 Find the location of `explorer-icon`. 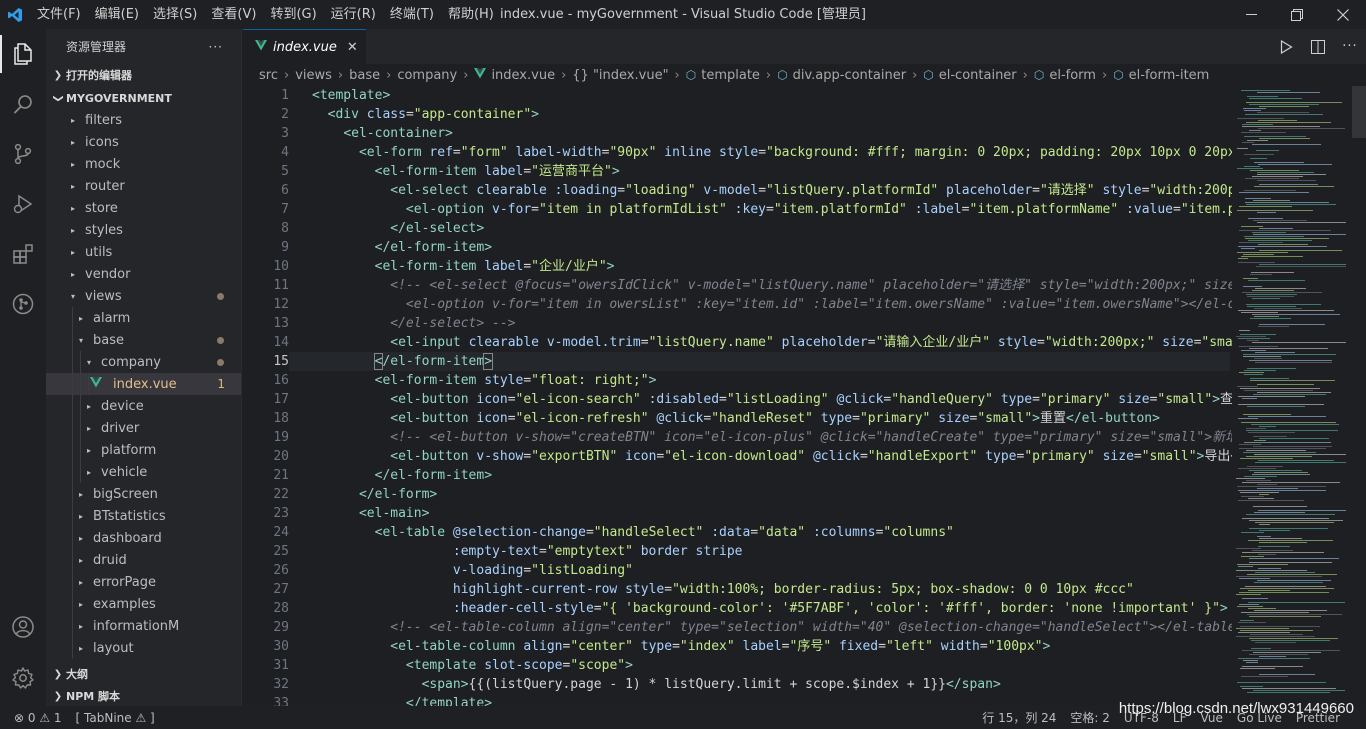

explorer-icon is located at coordinates (23, 54).